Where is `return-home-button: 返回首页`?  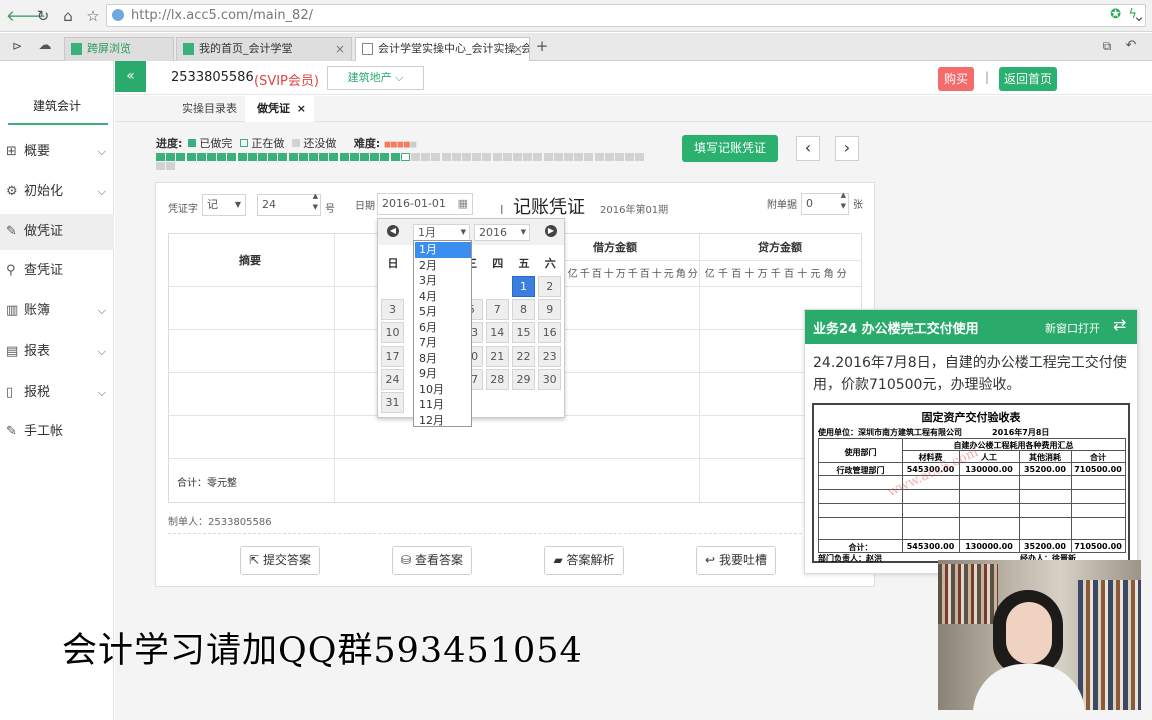
return-home-button: 返回首页 is located at coordinates (1028, 79).